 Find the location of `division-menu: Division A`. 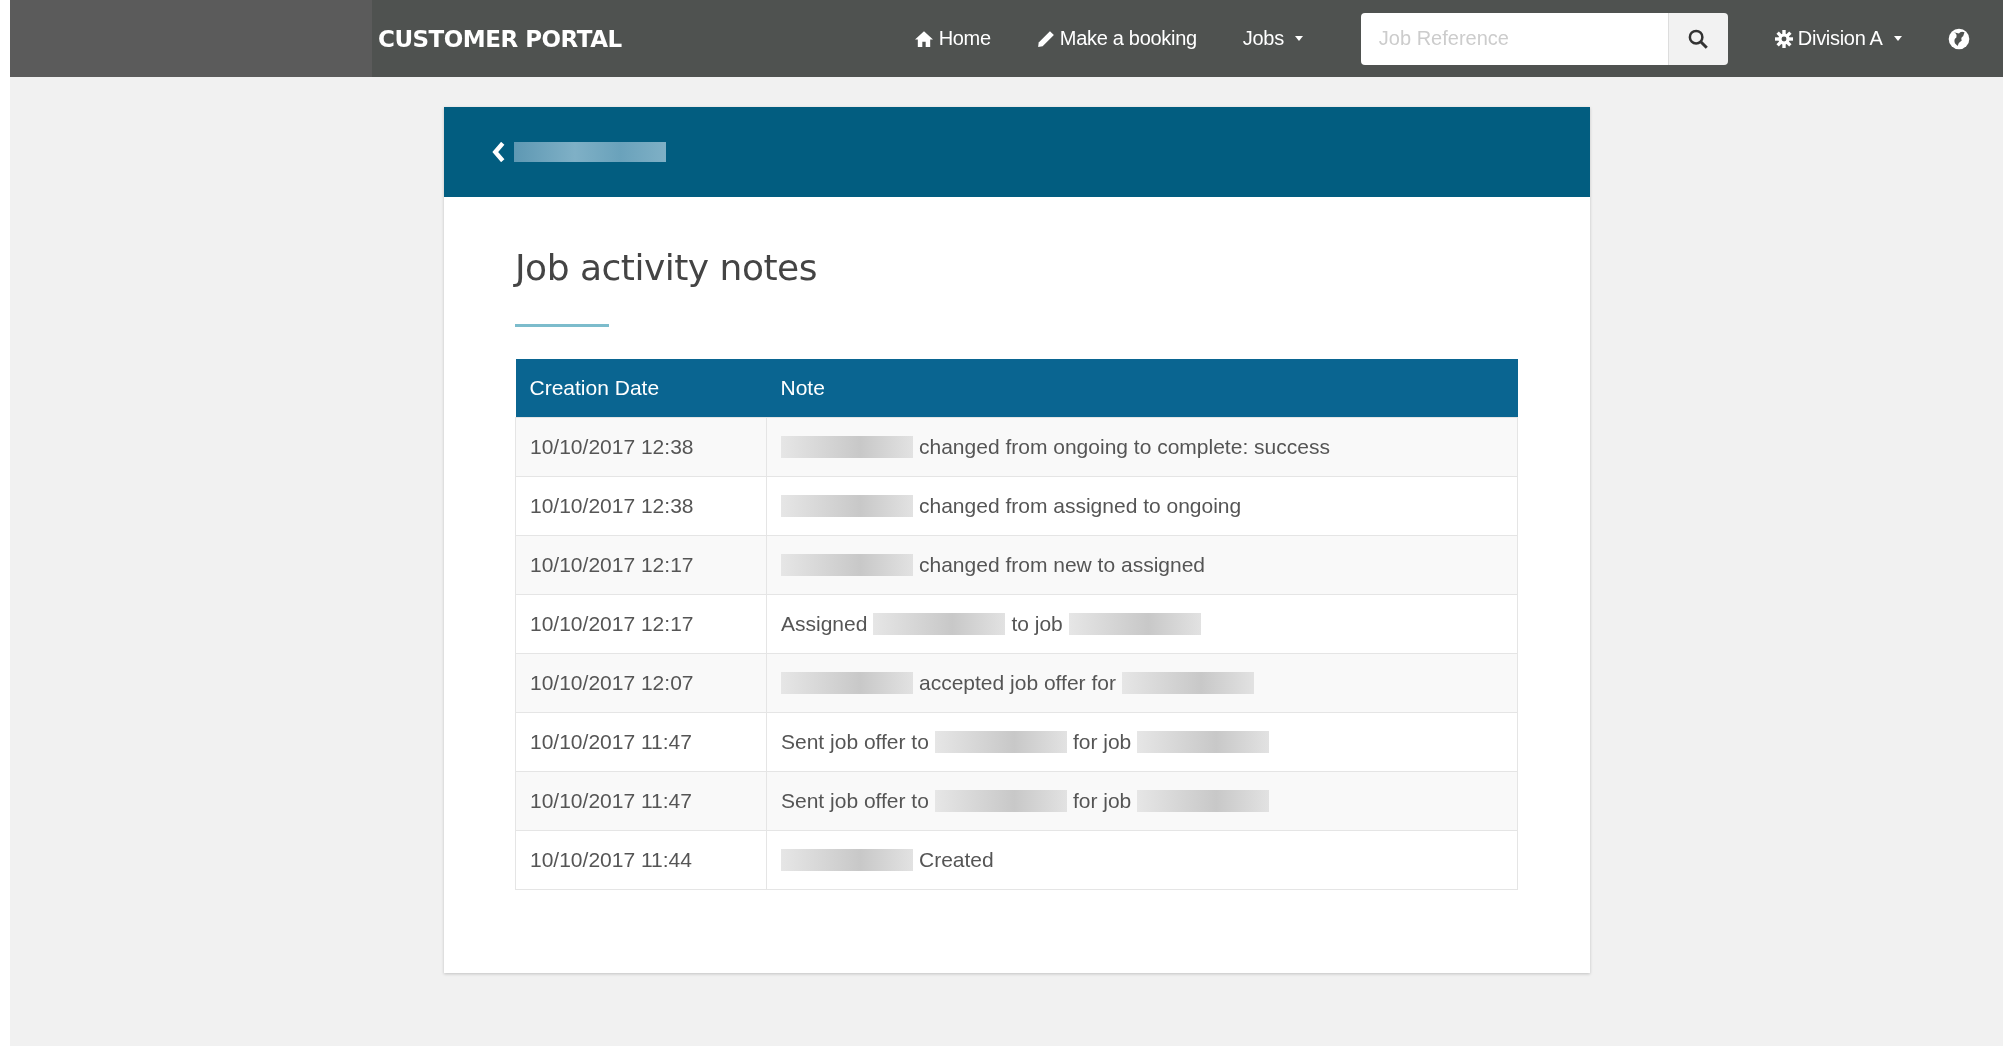

division-menu: Division A is located at coordinates (1838, 38).